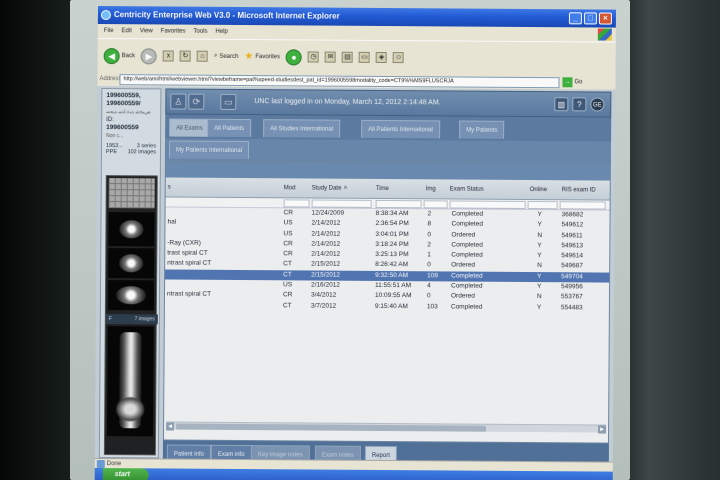 Image resolution: width=720 pixels, height=480 pixels. I want to click on cell-time: 9:15:40 AM, so click(391, 306).